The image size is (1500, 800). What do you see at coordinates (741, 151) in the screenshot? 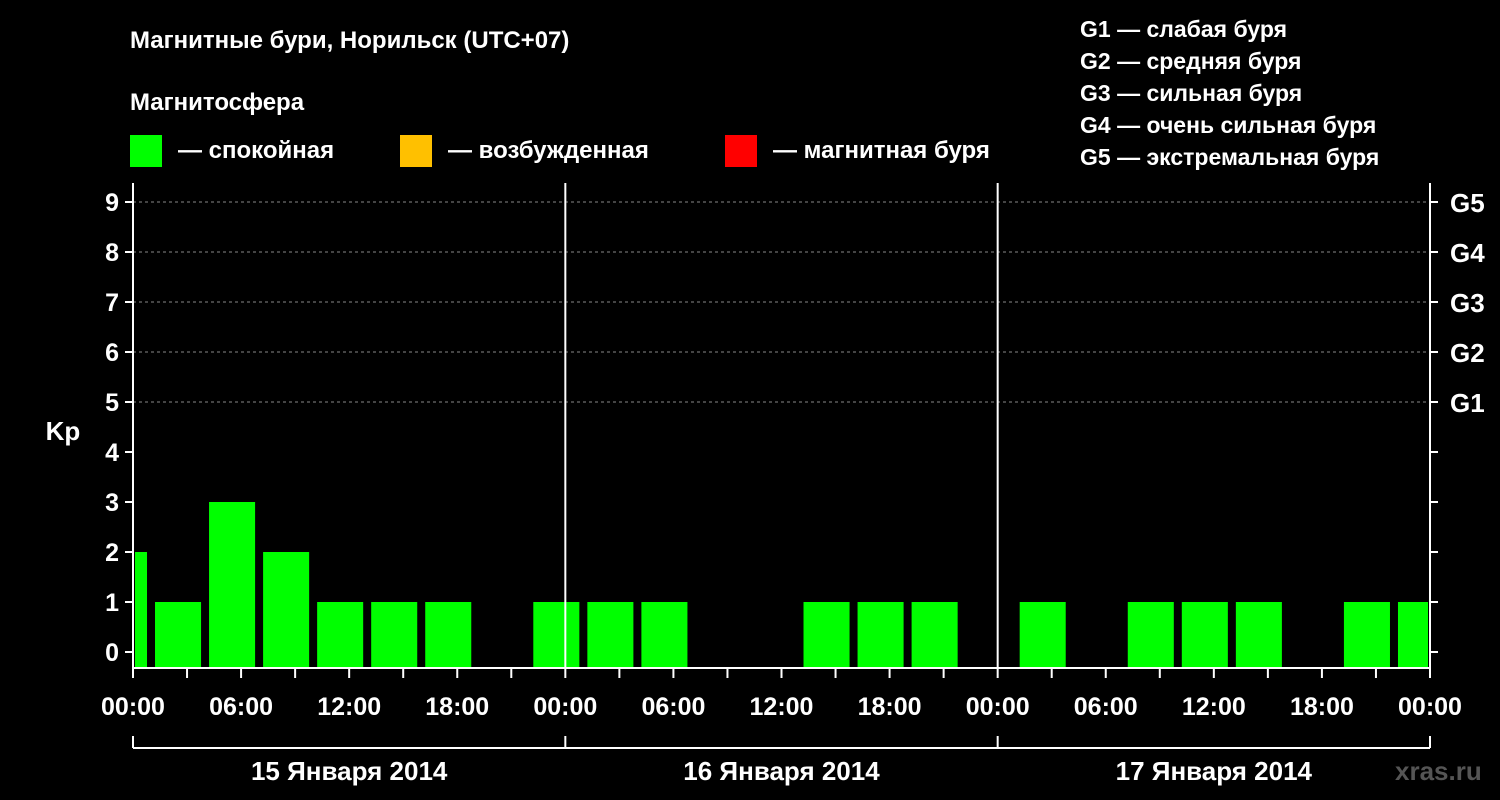
I see `legend-swatch-storm` at bounding box center [741, 151].